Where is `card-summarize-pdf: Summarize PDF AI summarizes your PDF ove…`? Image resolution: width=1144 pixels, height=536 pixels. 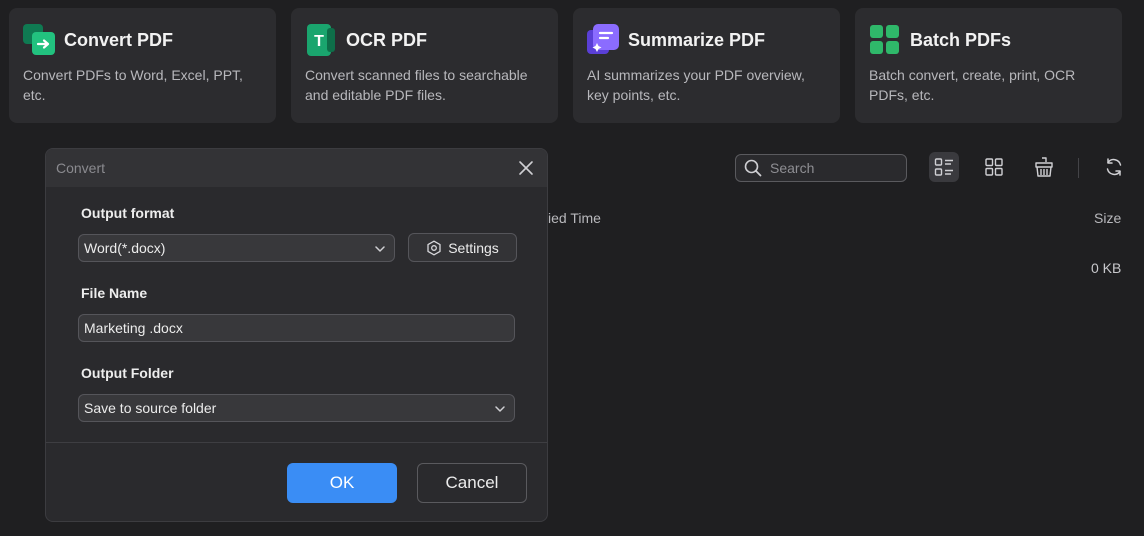 card-summarize-pdf: Summarize PDF AI summarizes your PDF ove… is located at coordinates (706, 65).